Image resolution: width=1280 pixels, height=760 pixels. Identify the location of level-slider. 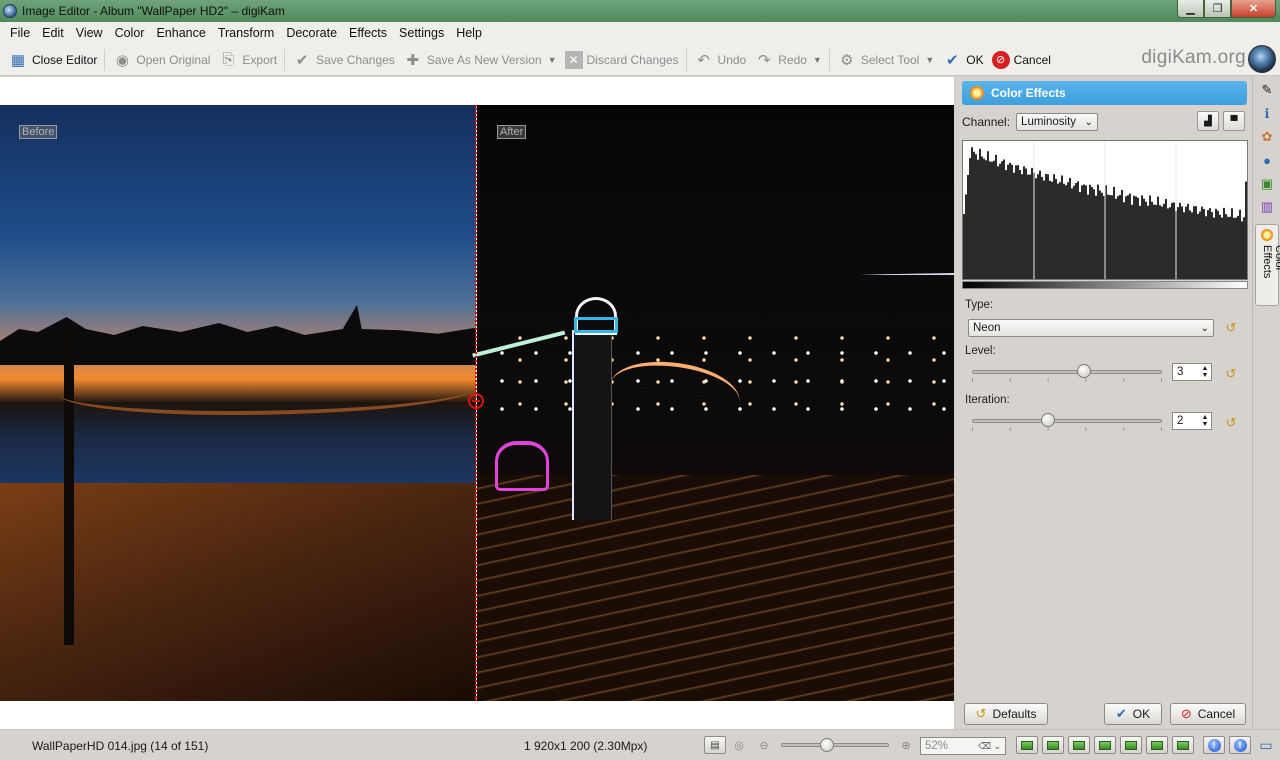
(1067, 373).